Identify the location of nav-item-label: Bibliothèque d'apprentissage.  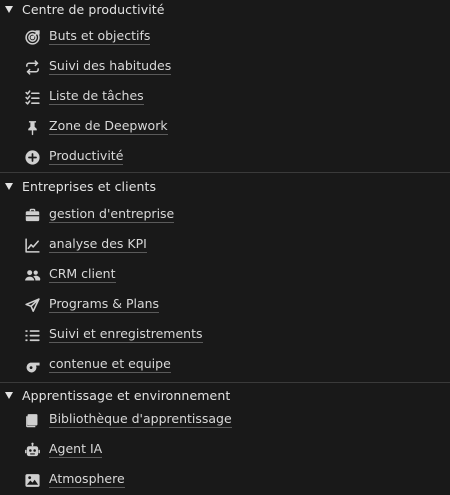
(140, 419).